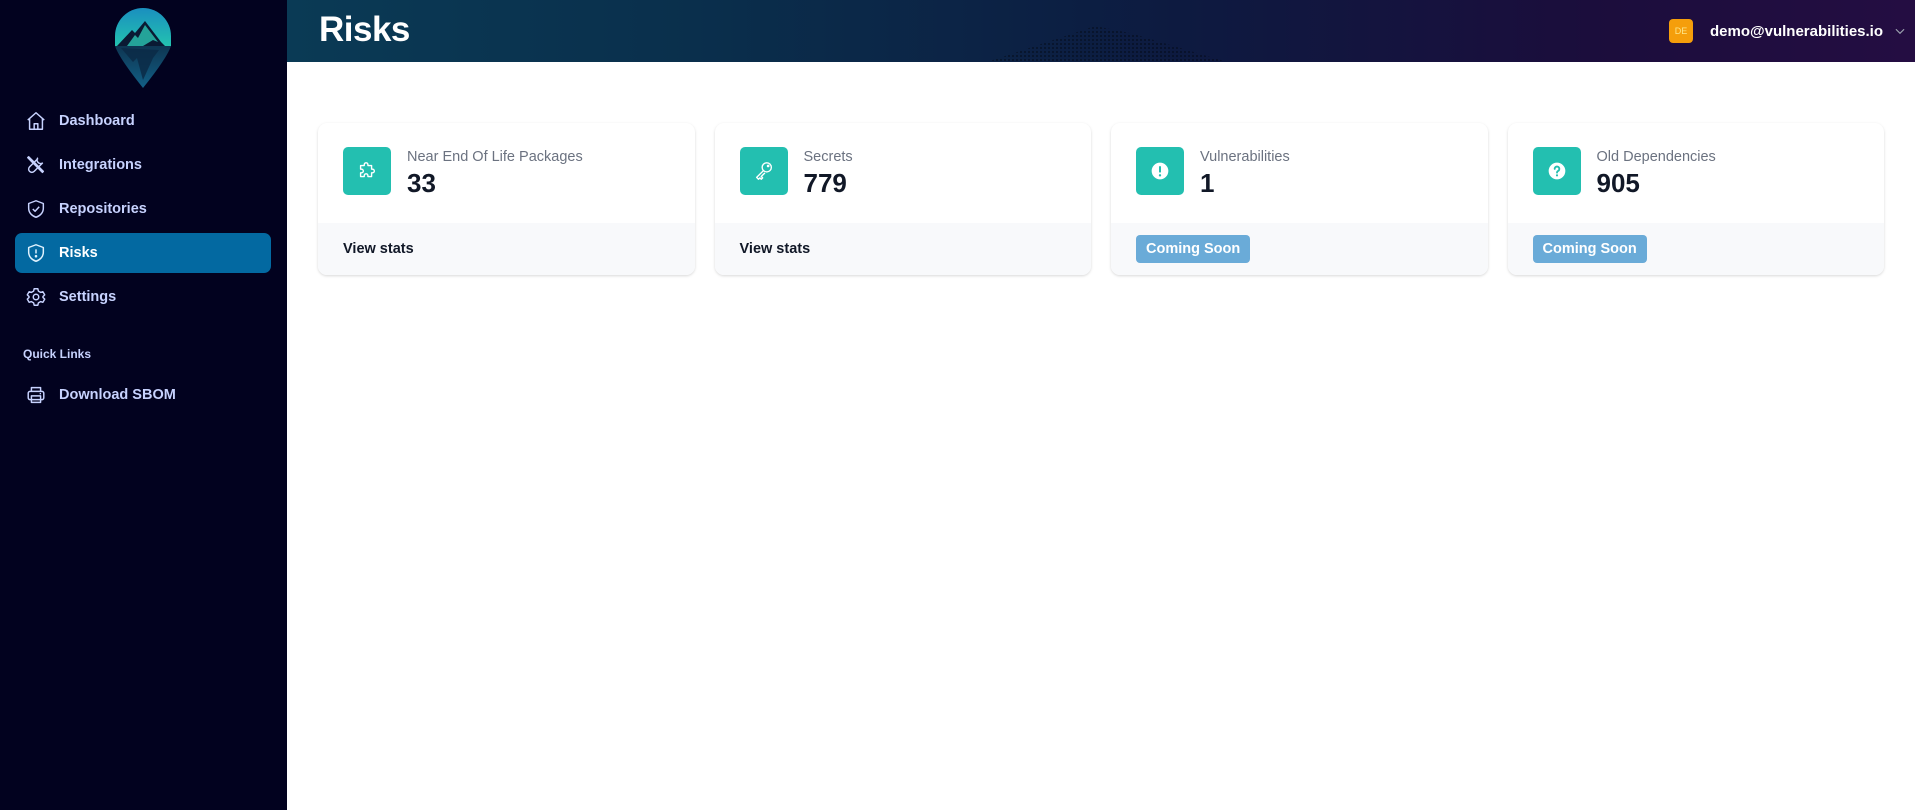 This screenshot has width=1915, height=810. Describe the element at coordinates (1618, 183) in the screenshot. I see `card-value: 905` at that location.